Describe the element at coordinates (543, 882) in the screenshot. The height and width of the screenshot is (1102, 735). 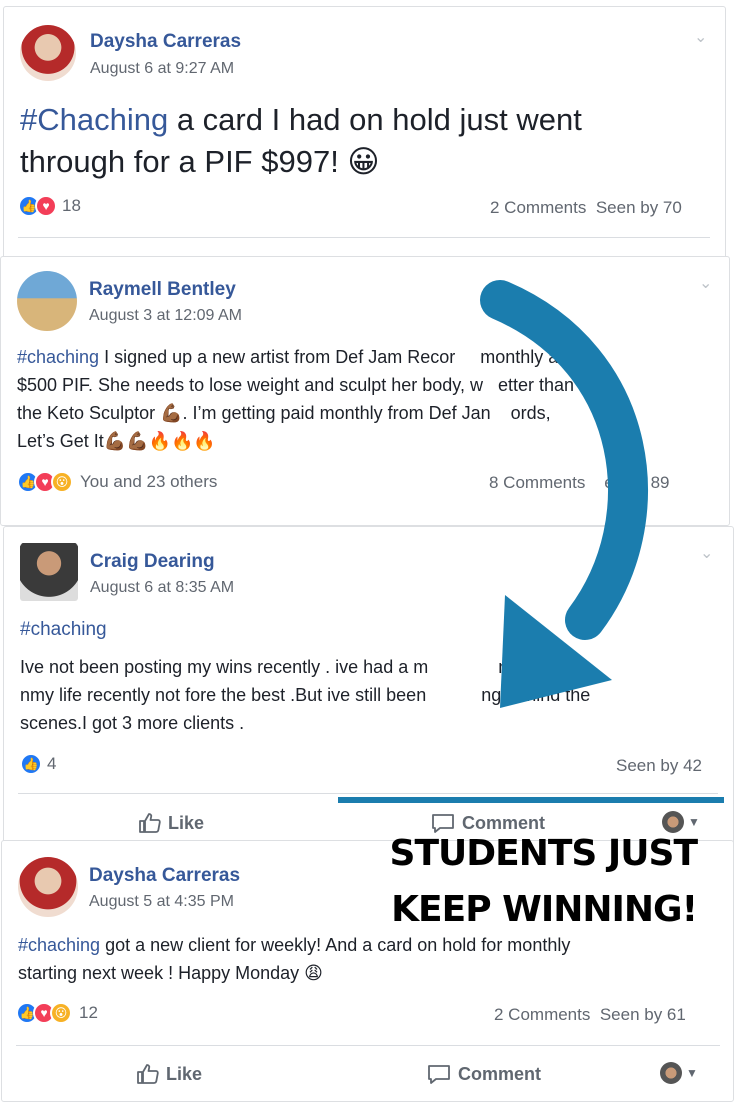
I see `banner-headline: STUDENTS JUST KEEP WINNING!` at that location.